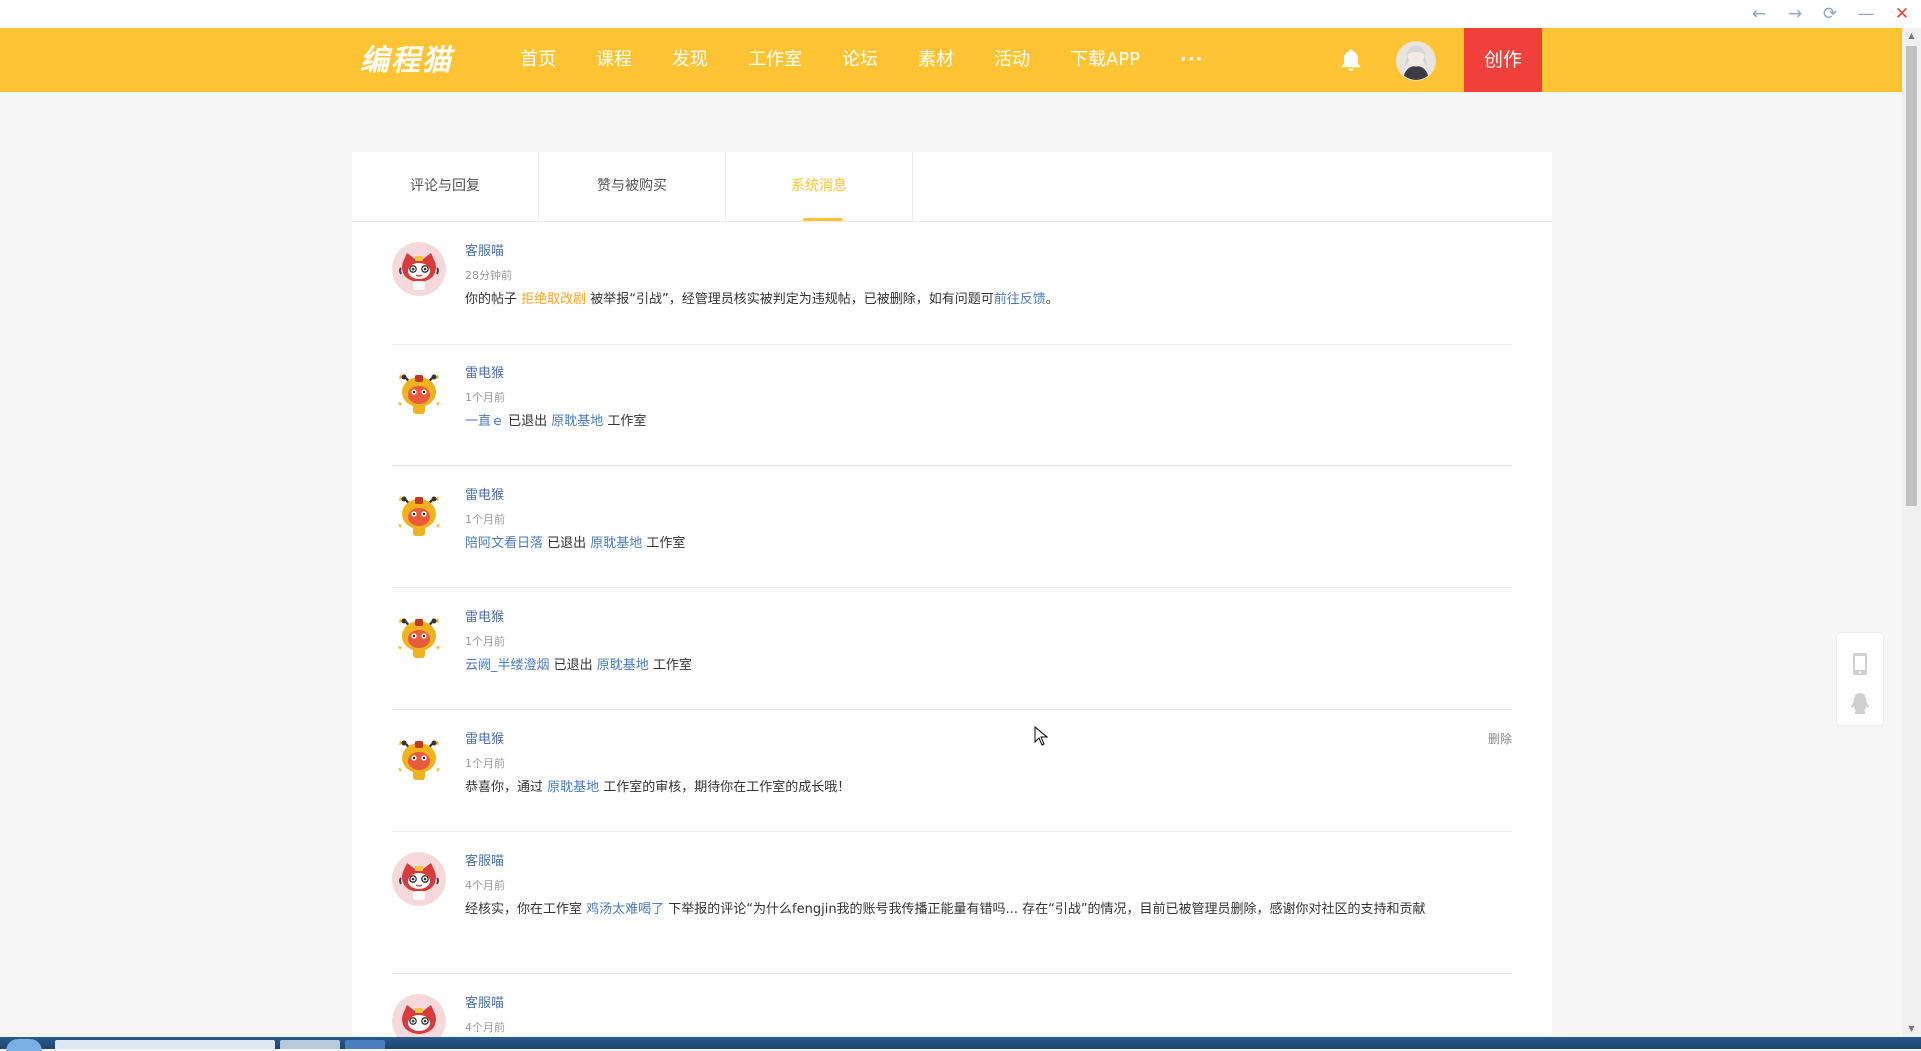 Image resolution: width=1921 pixels, height=1051 pixels. Describe the element at coordinates (1911, 1029) in the screenshot. I see `scroll-down-icon: ▼` at that location.